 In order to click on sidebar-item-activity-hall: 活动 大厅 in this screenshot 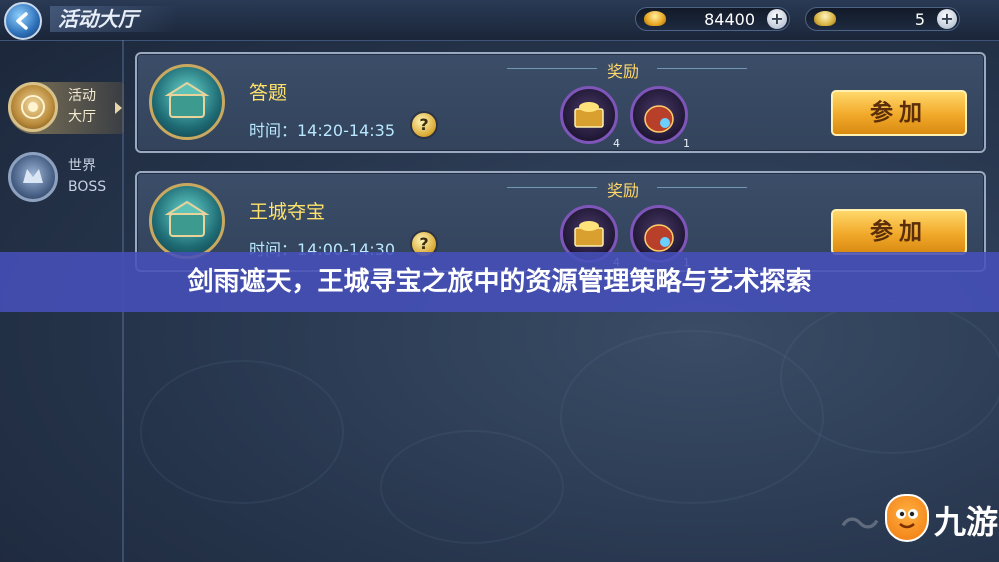, I will do `click(66, 108)`.